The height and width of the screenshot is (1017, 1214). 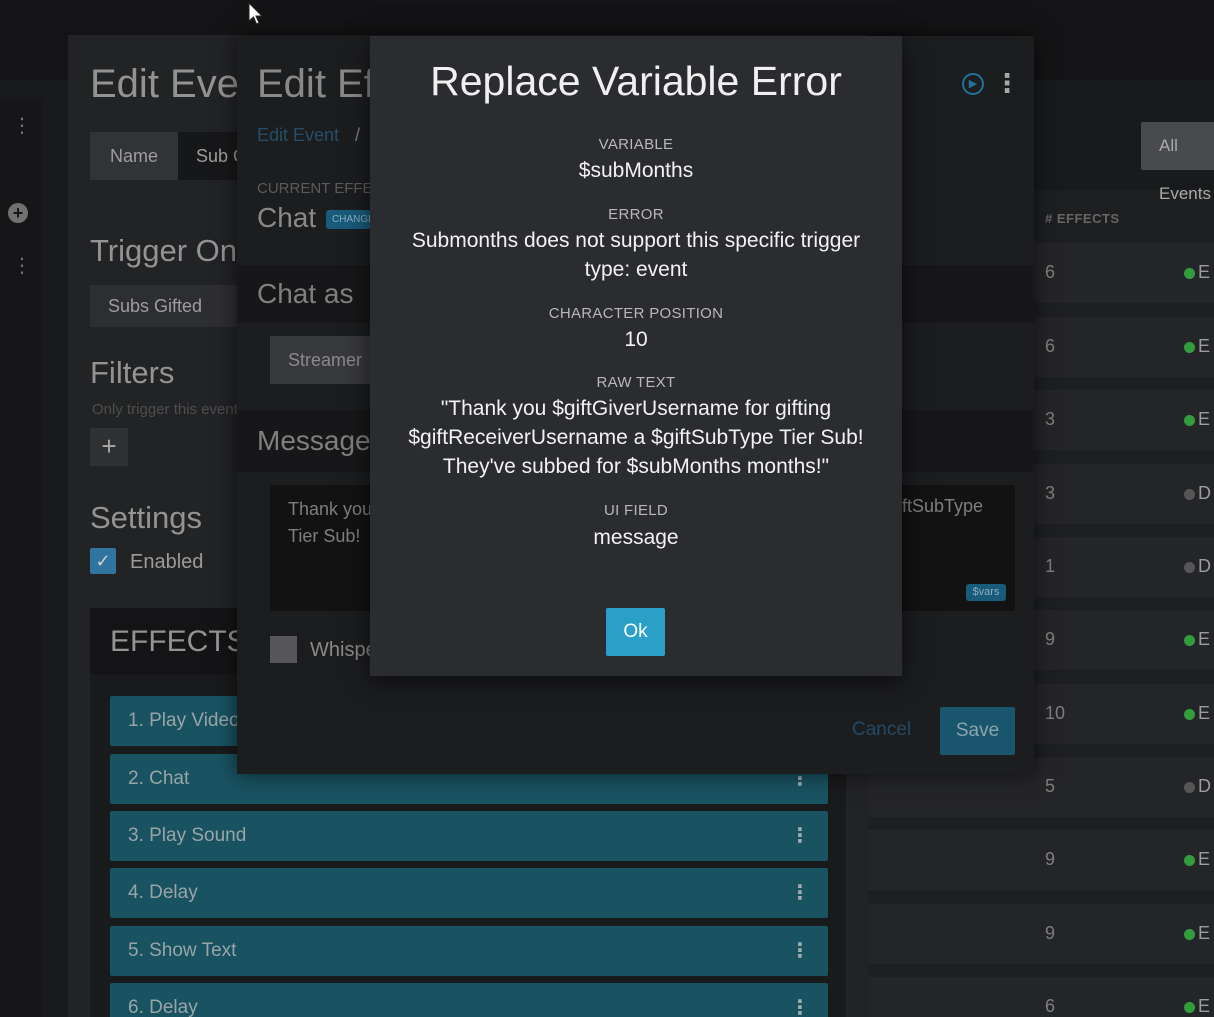 What do you see at coordinates (636, 339) in the screenshot?
I see `character-position-value: 10` at bounding box center [636, 339].